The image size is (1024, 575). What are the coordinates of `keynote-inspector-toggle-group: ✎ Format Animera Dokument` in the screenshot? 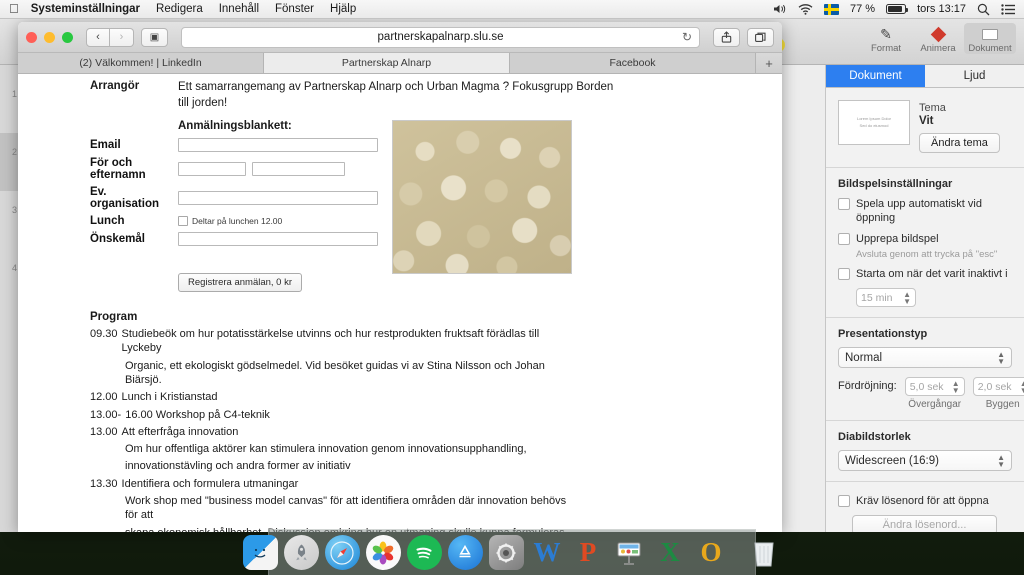 It's located at (938, 38).